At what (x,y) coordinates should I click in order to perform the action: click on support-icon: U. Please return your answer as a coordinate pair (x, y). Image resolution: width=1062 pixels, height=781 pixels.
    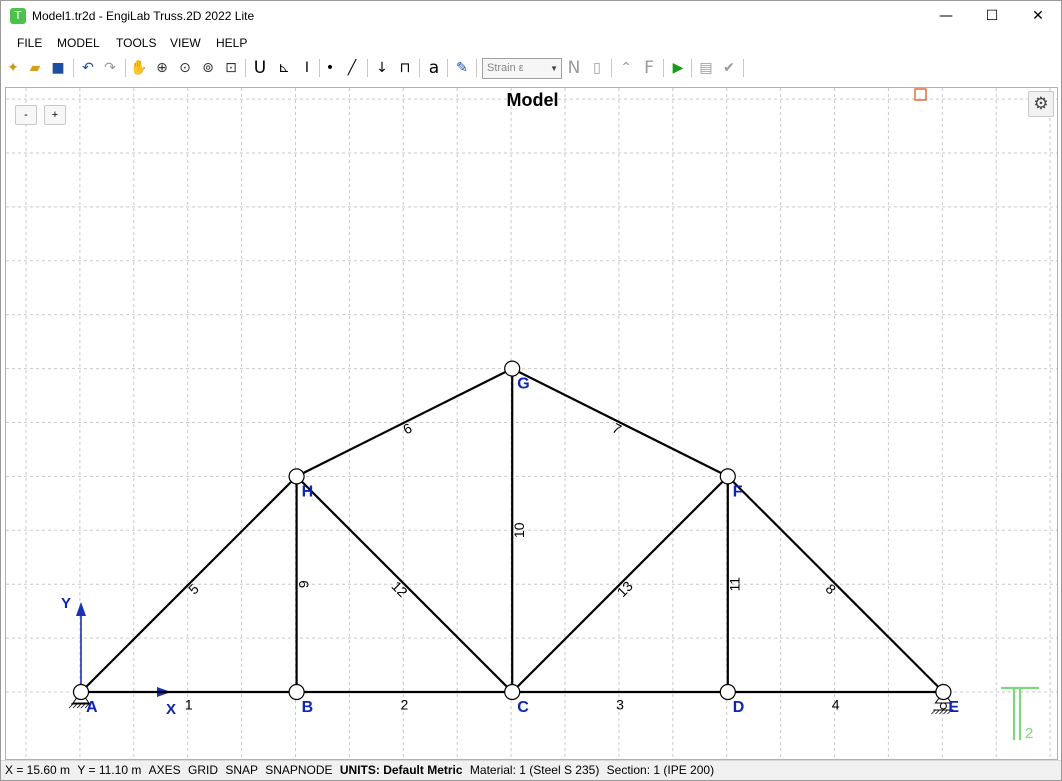
    Looking at the image, I should click on (260, 68).